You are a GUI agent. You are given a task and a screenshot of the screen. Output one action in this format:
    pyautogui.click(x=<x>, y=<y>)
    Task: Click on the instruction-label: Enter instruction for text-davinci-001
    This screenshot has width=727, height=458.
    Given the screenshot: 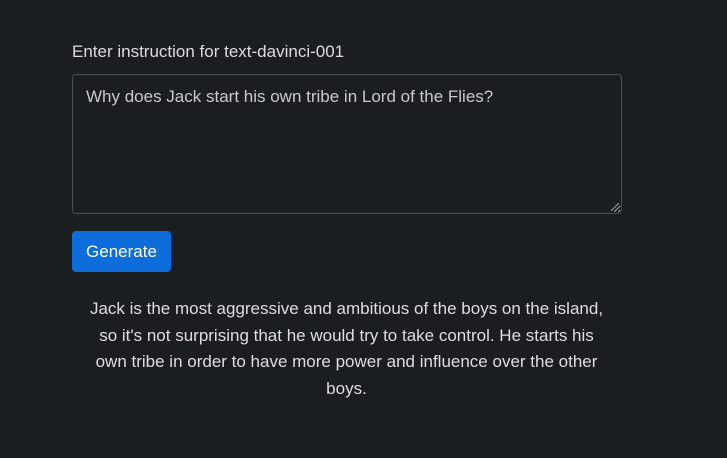 What is the action you would take?
    pyautogui.click(x=208, y=51)
    